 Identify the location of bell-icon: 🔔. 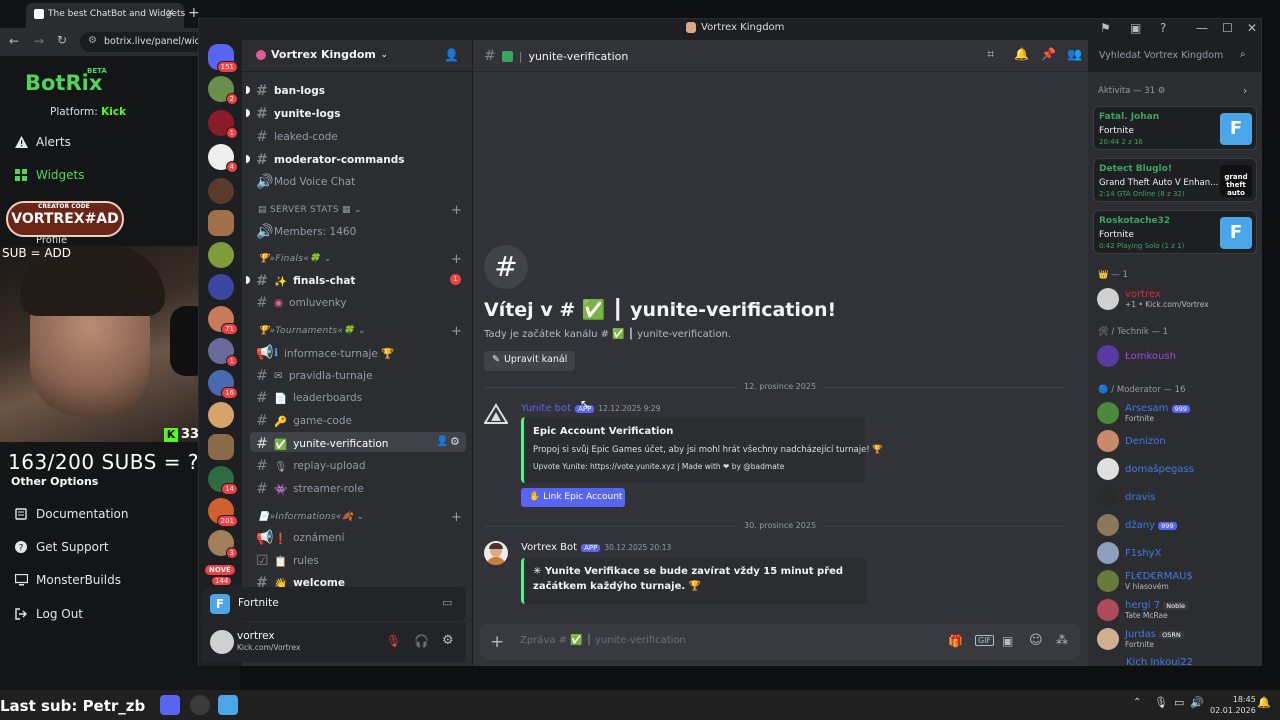
(1021, 54).